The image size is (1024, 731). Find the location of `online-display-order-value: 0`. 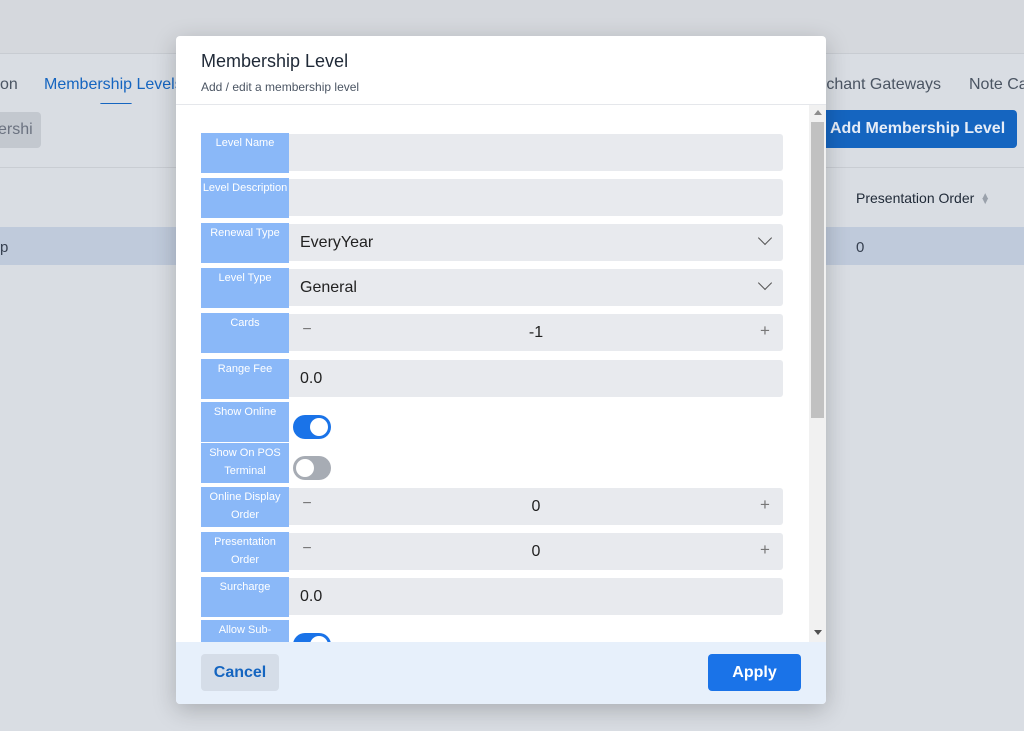

online-display-order-value: 0 is located at coordinates (536, 507).